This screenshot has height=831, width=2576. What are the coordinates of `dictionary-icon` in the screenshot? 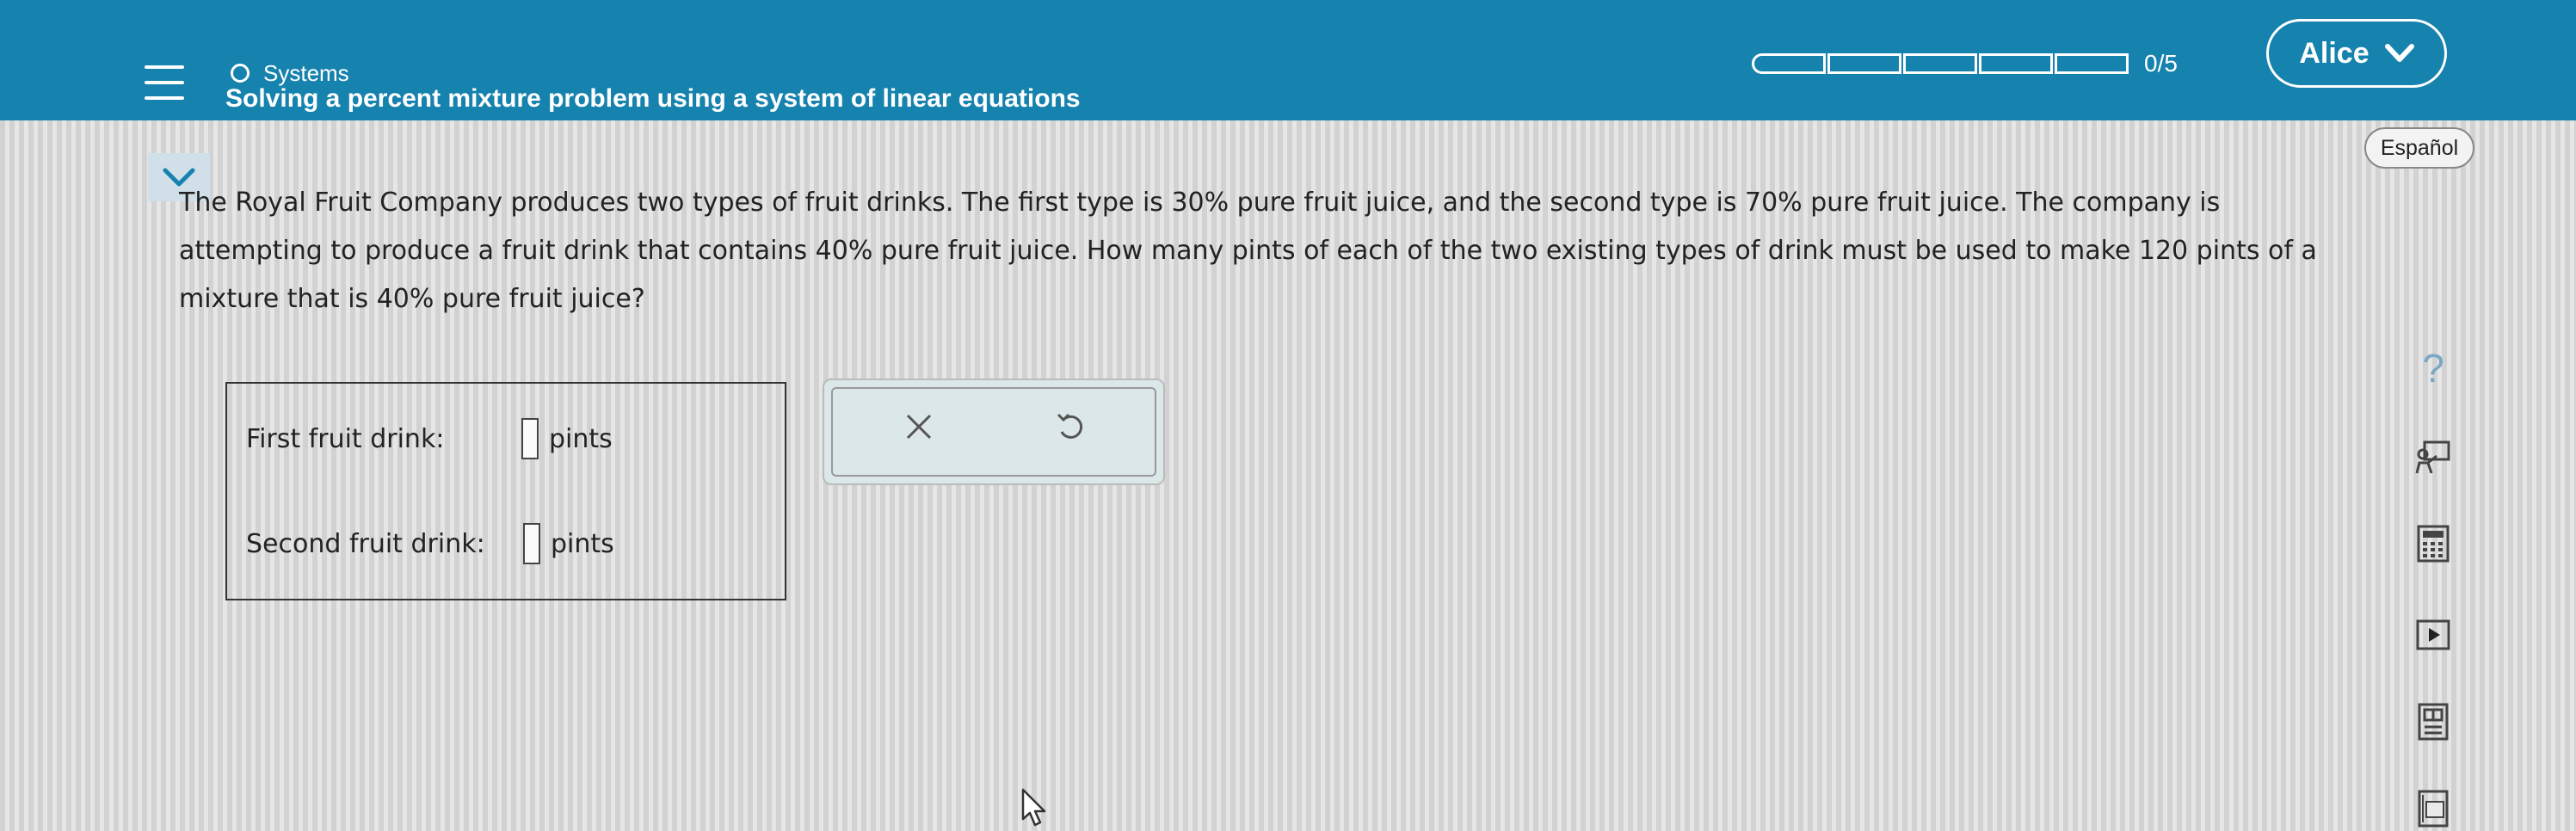 It's located at (2433, 809).